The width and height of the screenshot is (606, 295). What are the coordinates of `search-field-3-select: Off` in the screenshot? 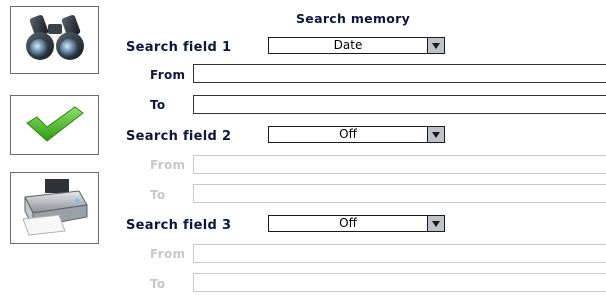 It's located at (356, 223).